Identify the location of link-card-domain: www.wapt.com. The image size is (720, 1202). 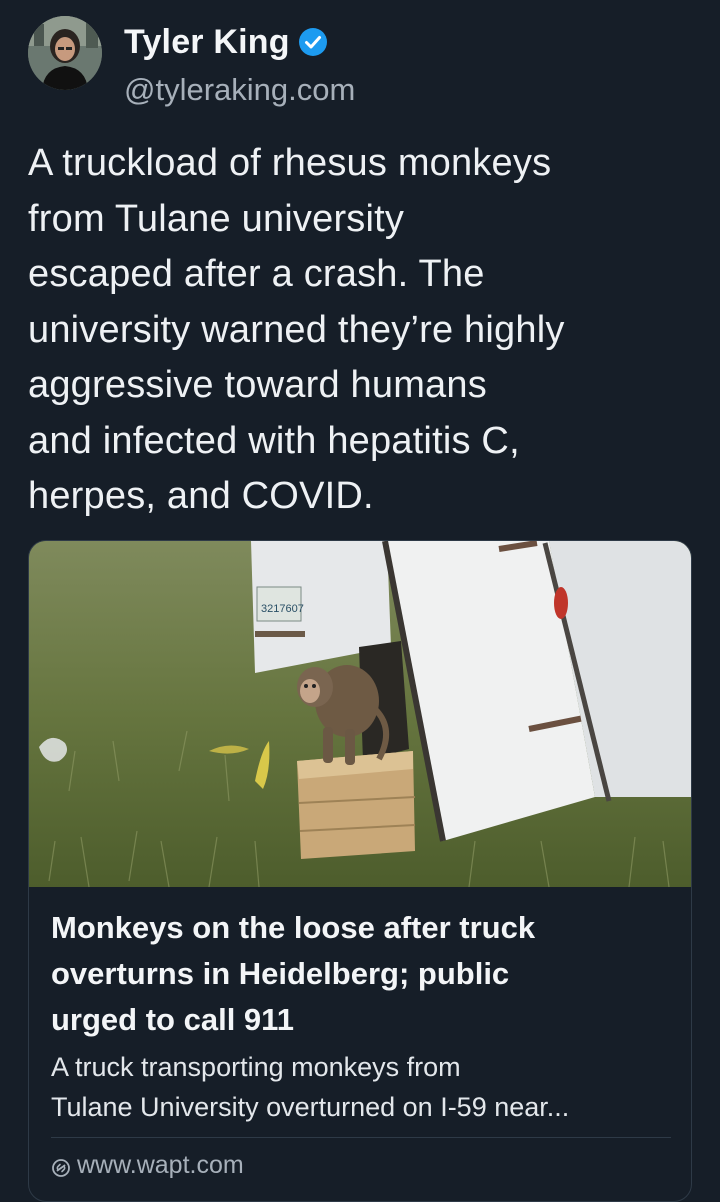
(147, 1165).